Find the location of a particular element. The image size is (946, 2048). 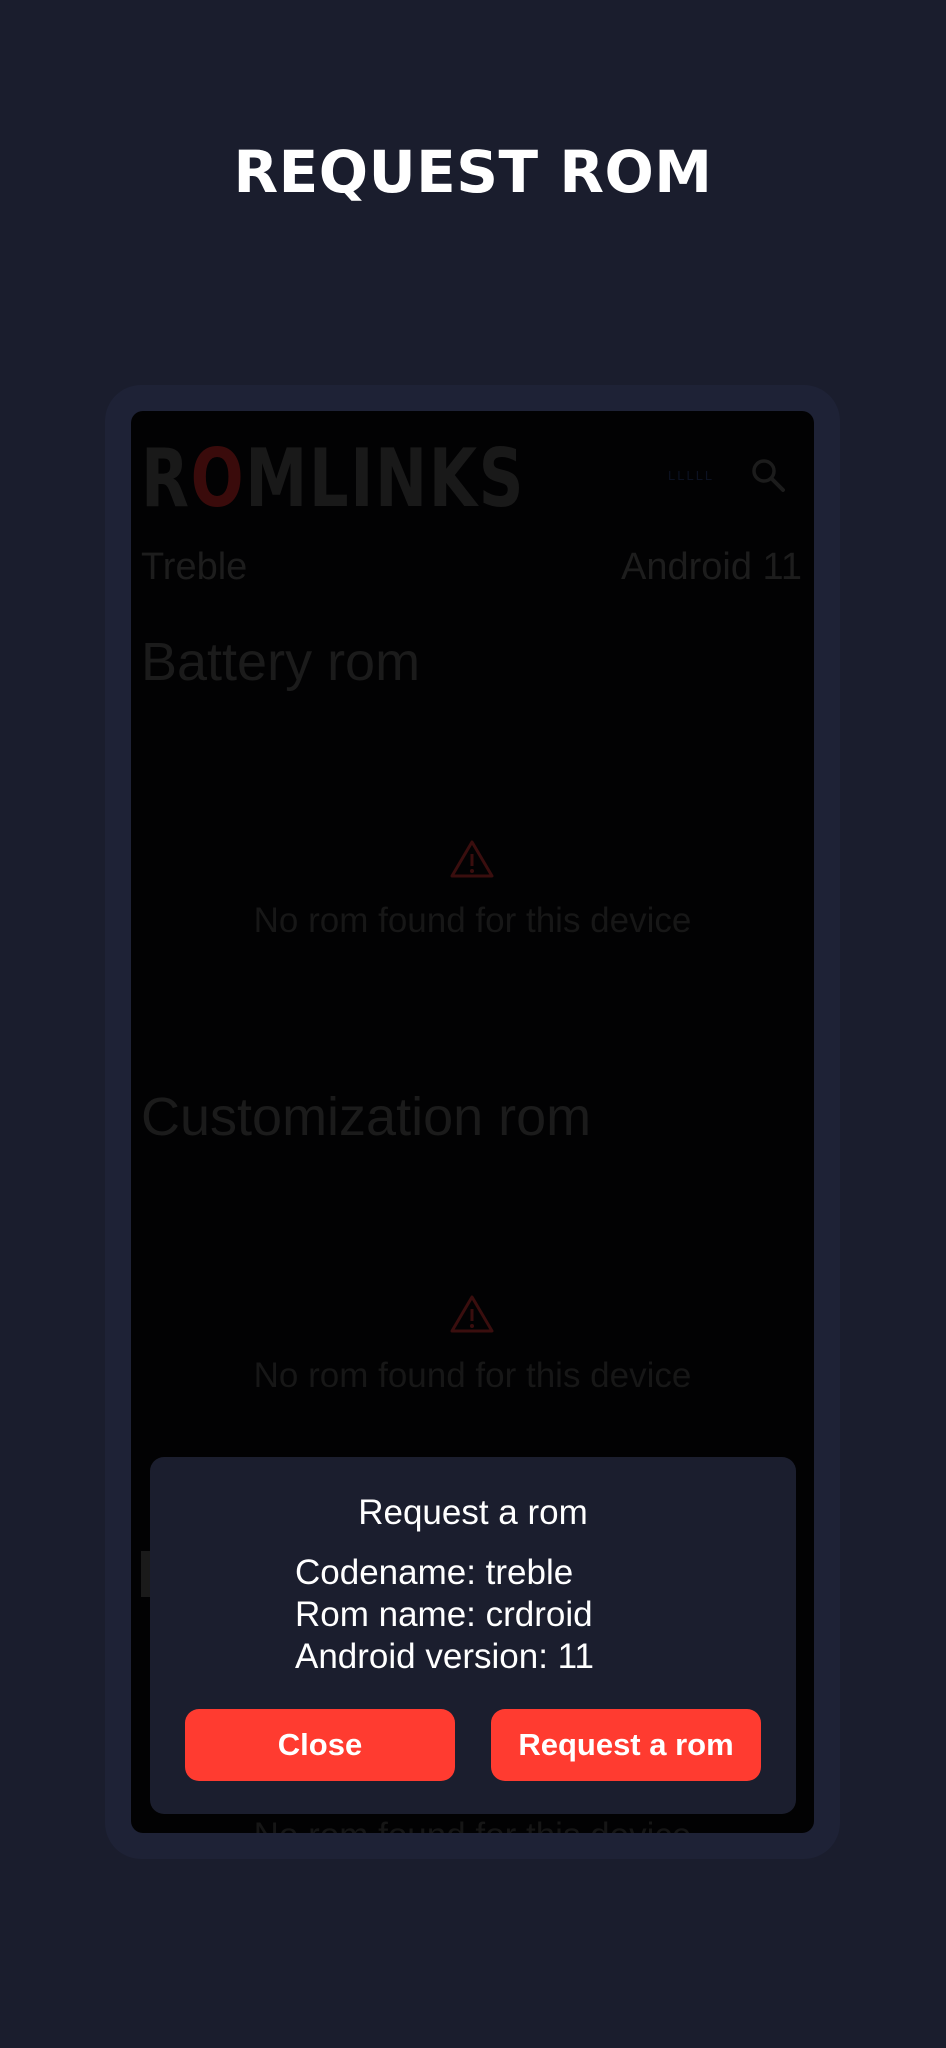

dialog-codename: Codename: treble is located at coordinates (434, 1572).